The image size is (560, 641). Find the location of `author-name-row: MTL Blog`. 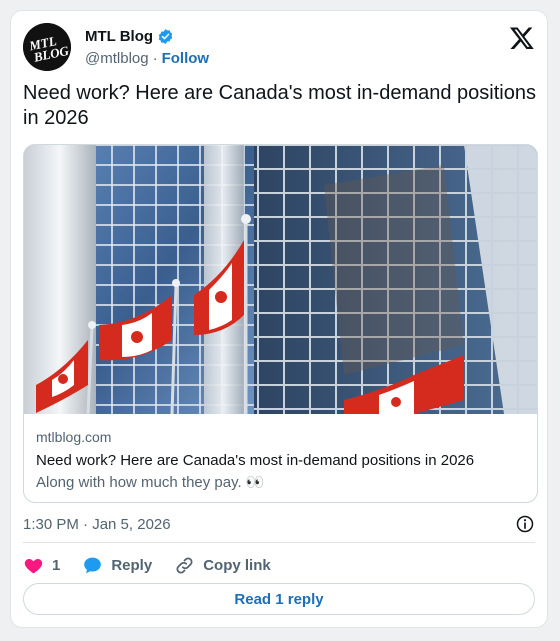

author-name-row: MTL Blog is located at coordinates (129, 36).